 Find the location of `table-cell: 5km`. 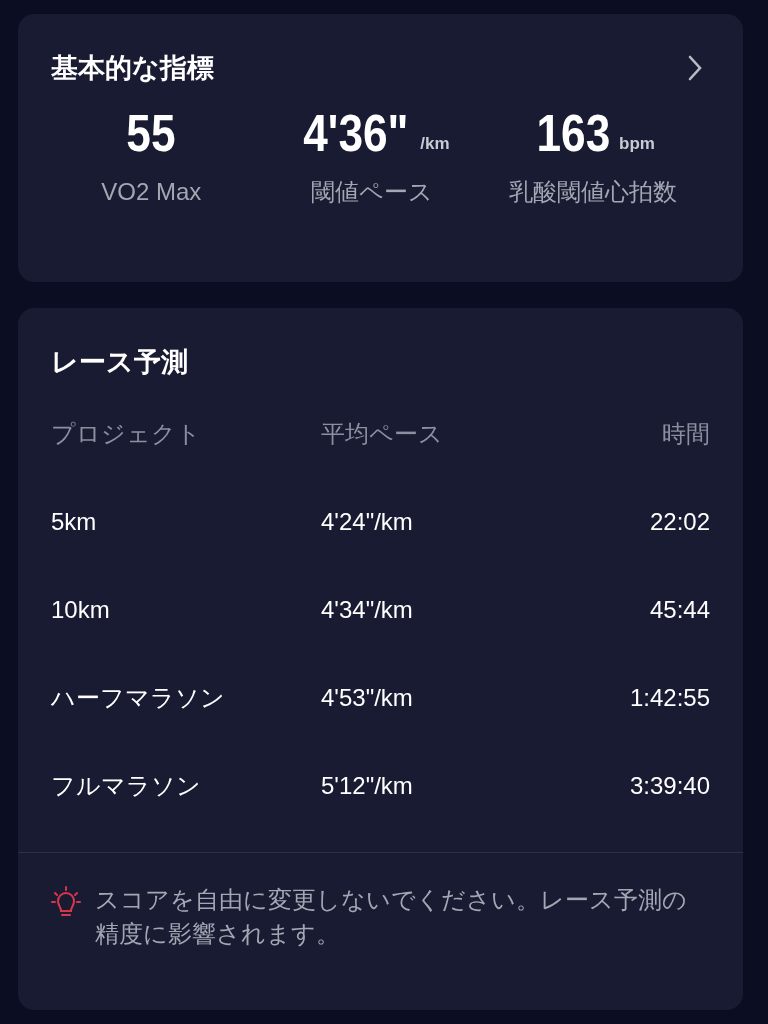

table-cell: 5km is located at coordinates (74, 521).